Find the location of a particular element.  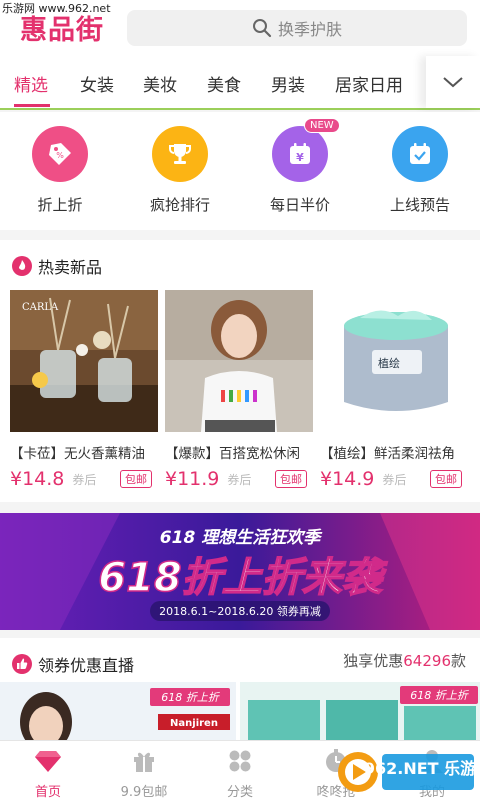

price-row: ¥14.9 券后 包邮 is located at coordinates (394, 479).